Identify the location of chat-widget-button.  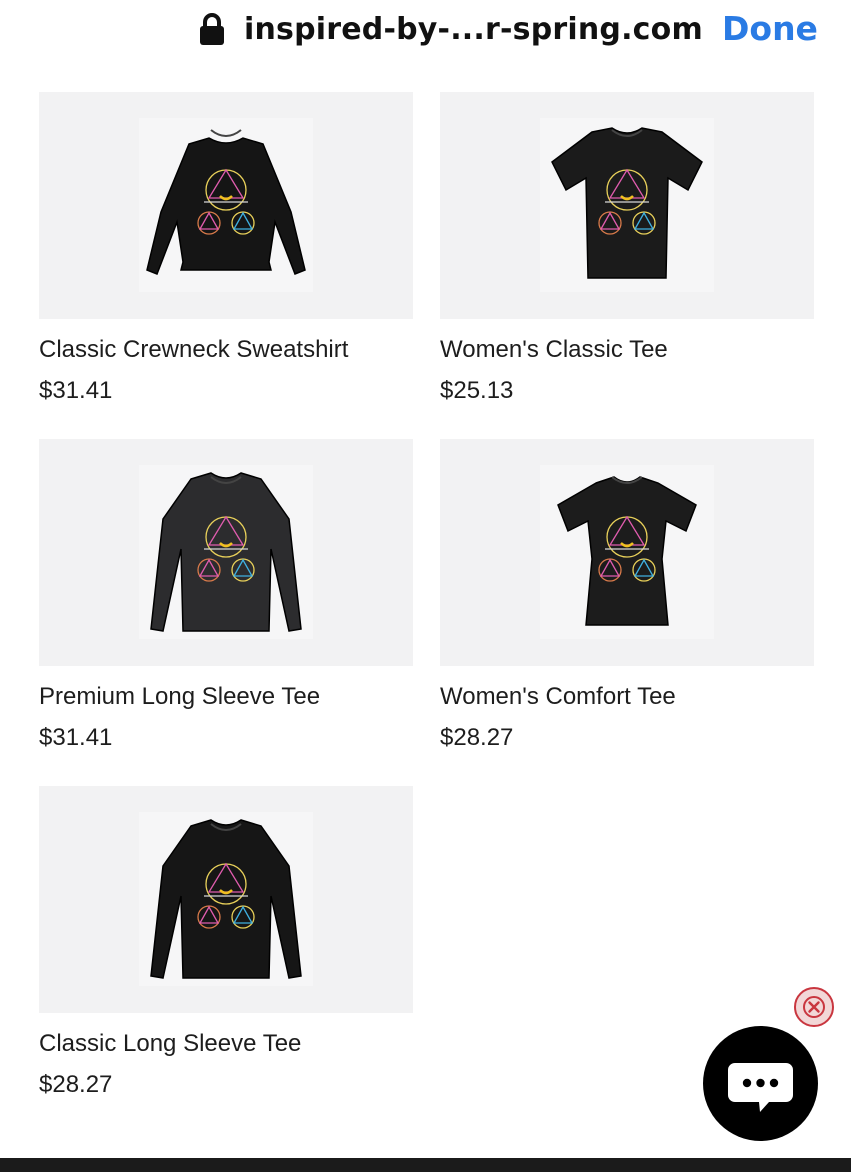
(760, 1083).